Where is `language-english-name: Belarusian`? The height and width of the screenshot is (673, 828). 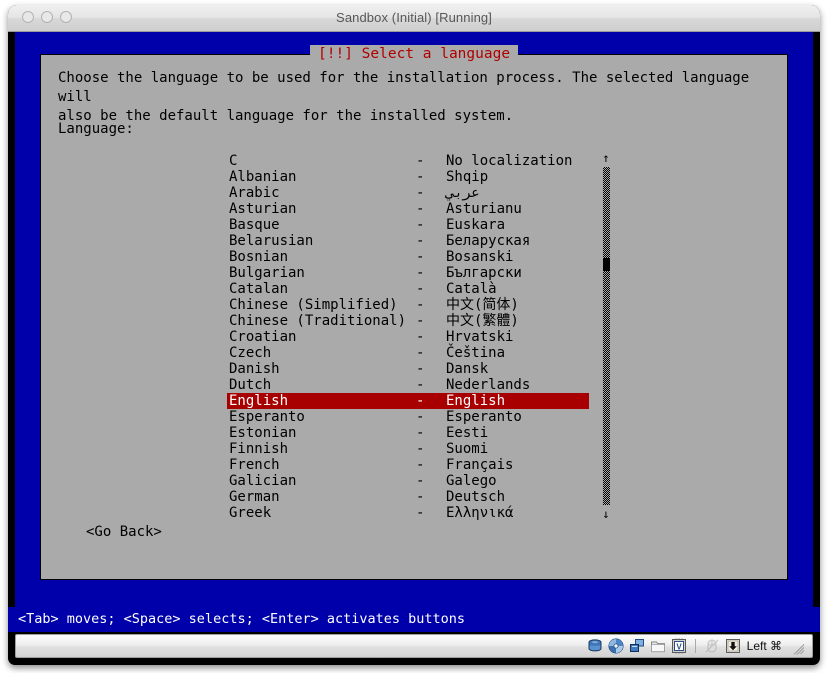
language-english-name: Belarusian is located at coordinates (271, 241).